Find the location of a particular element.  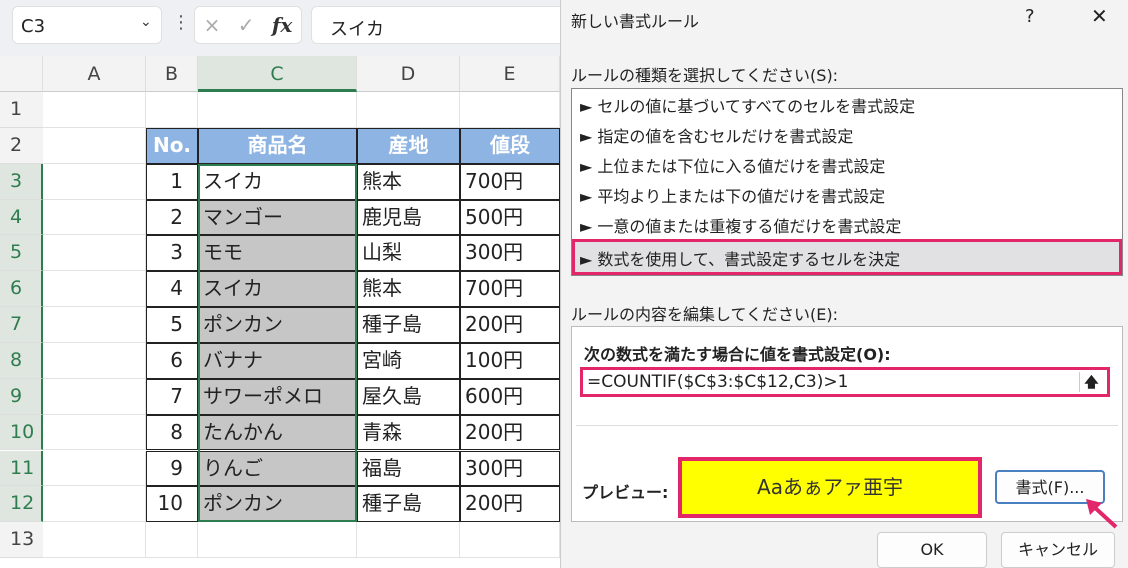

column-header-A: A is located at coordinates (94, 74).